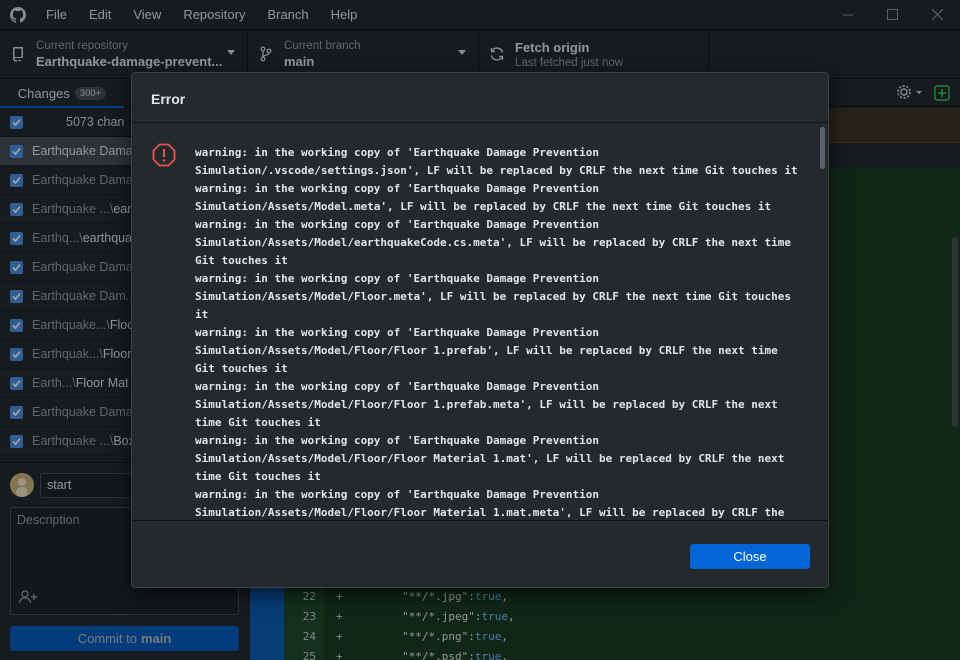 The height and width of the screenshot is (660, 960). What do you see at coordinates (750, 556) in the screenshot?
I see `close-button: Close` at bounding box center [750, 556].